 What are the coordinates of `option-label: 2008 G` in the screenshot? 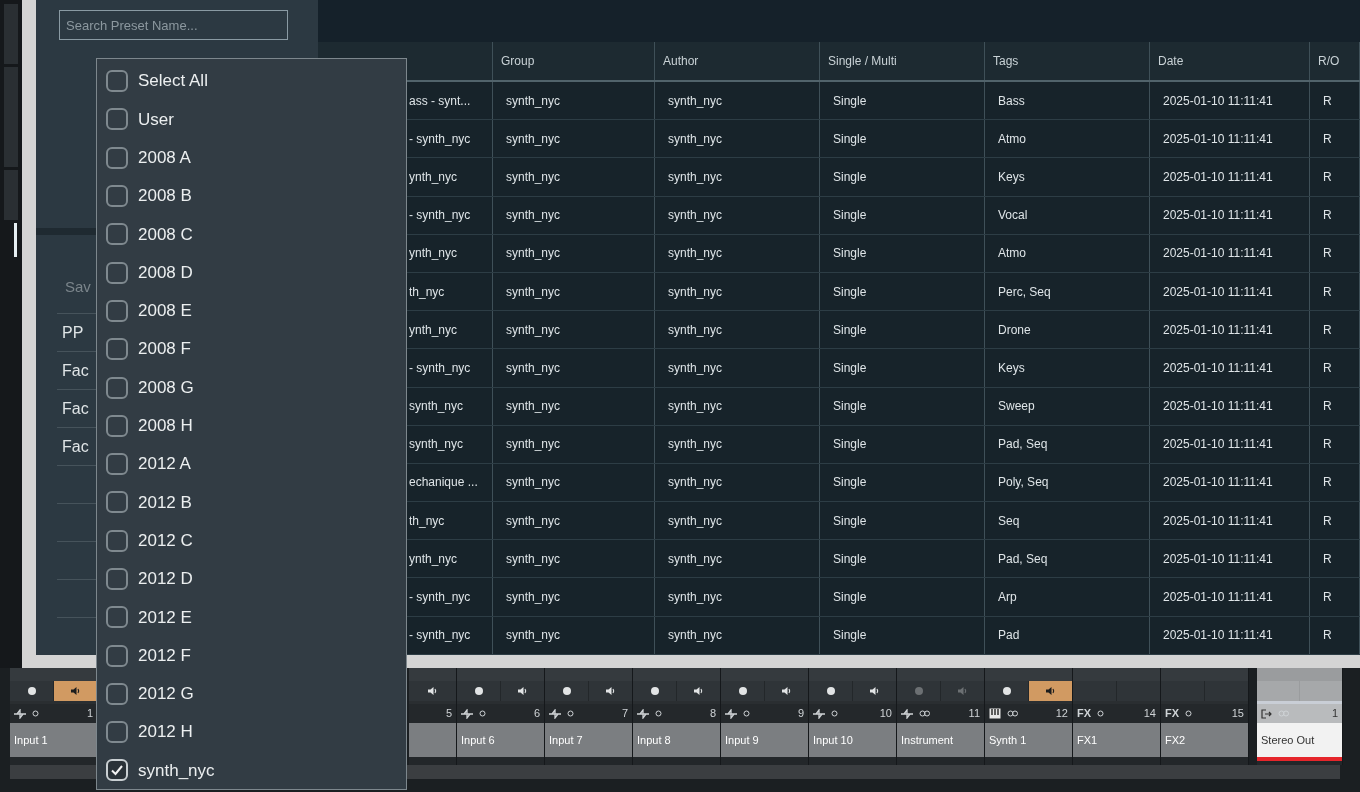 It's located at (166, 387).